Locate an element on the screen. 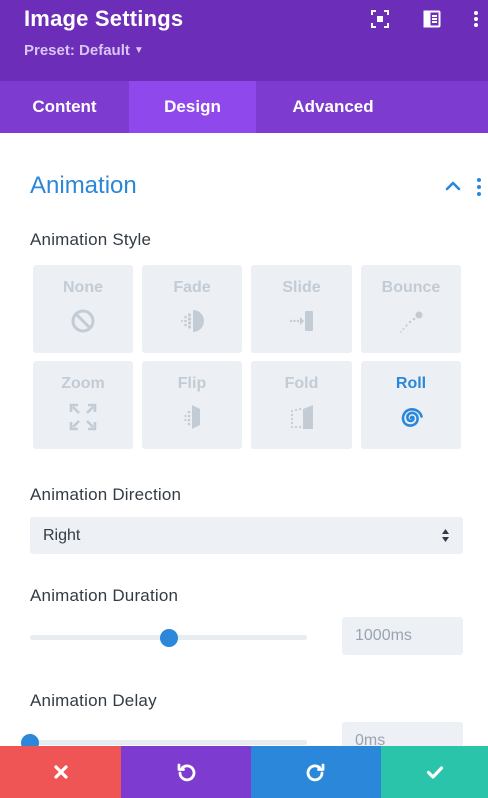  more-vertical-icon is located at coordinates (476, 19).